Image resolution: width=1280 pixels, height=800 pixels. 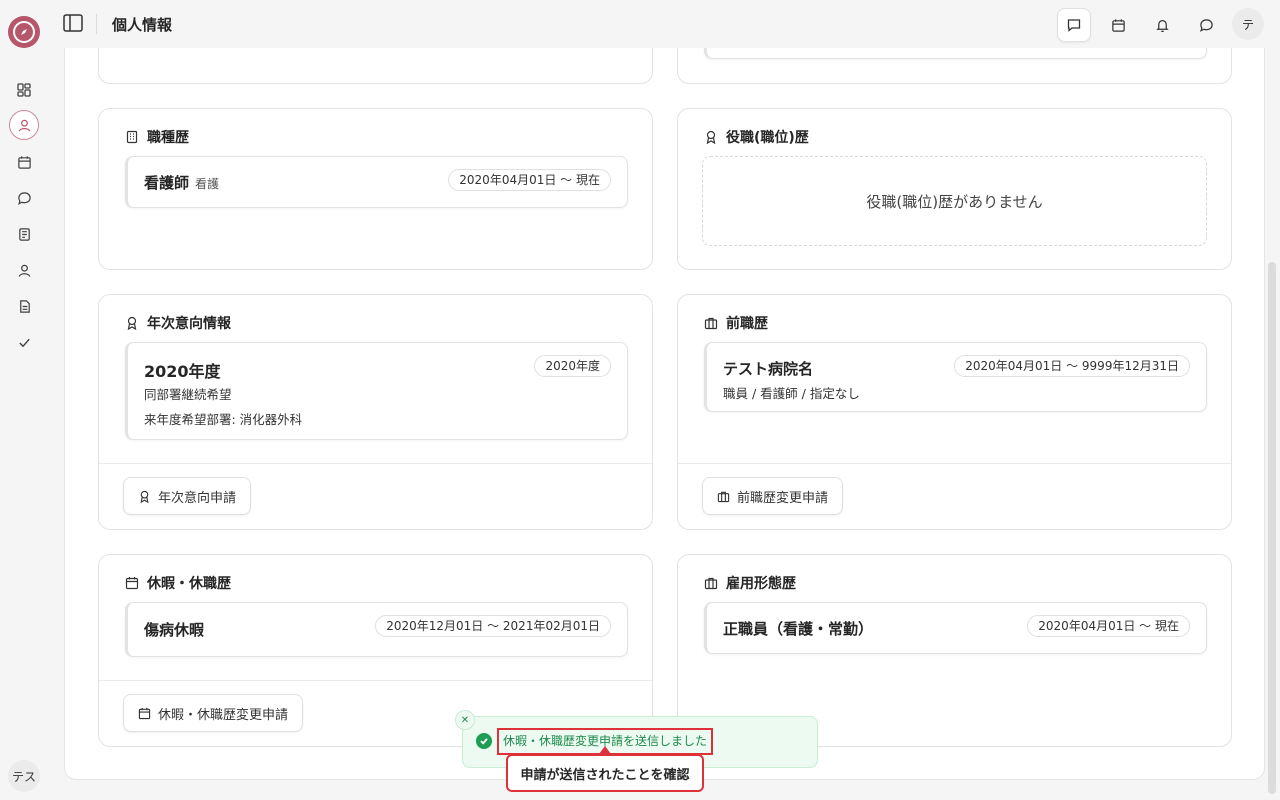 I want to click on compass-icon, so click(x=24, y=32).